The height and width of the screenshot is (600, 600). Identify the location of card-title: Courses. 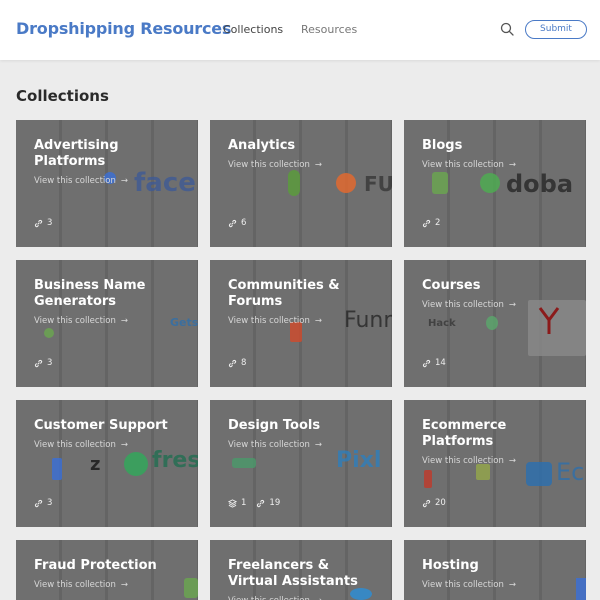
(451, 285).